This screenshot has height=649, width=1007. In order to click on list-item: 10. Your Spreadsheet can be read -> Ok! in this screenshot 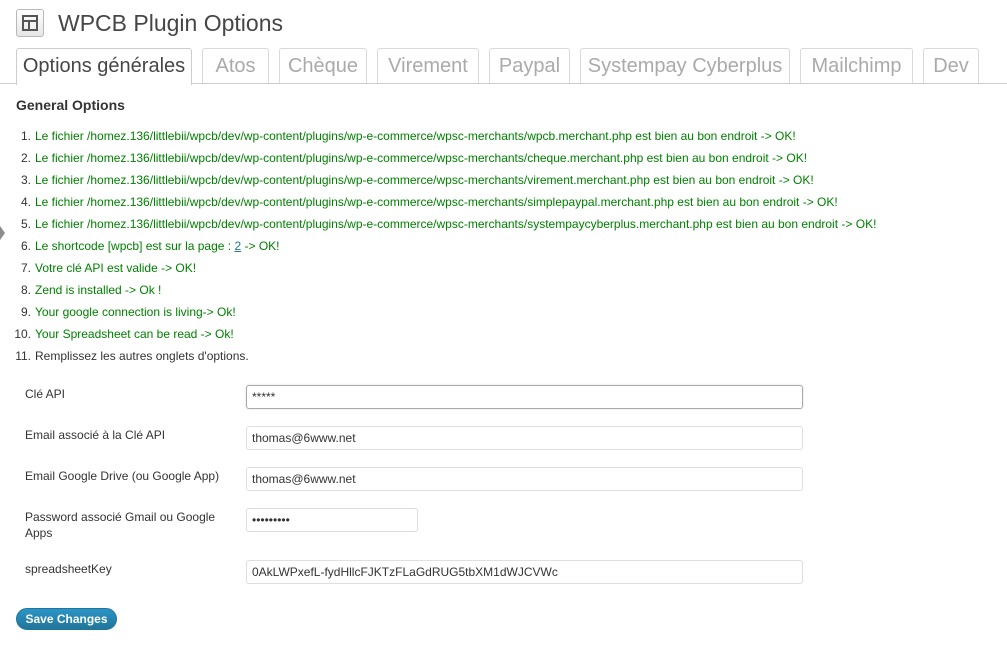, I will do `click(438, 334)`.